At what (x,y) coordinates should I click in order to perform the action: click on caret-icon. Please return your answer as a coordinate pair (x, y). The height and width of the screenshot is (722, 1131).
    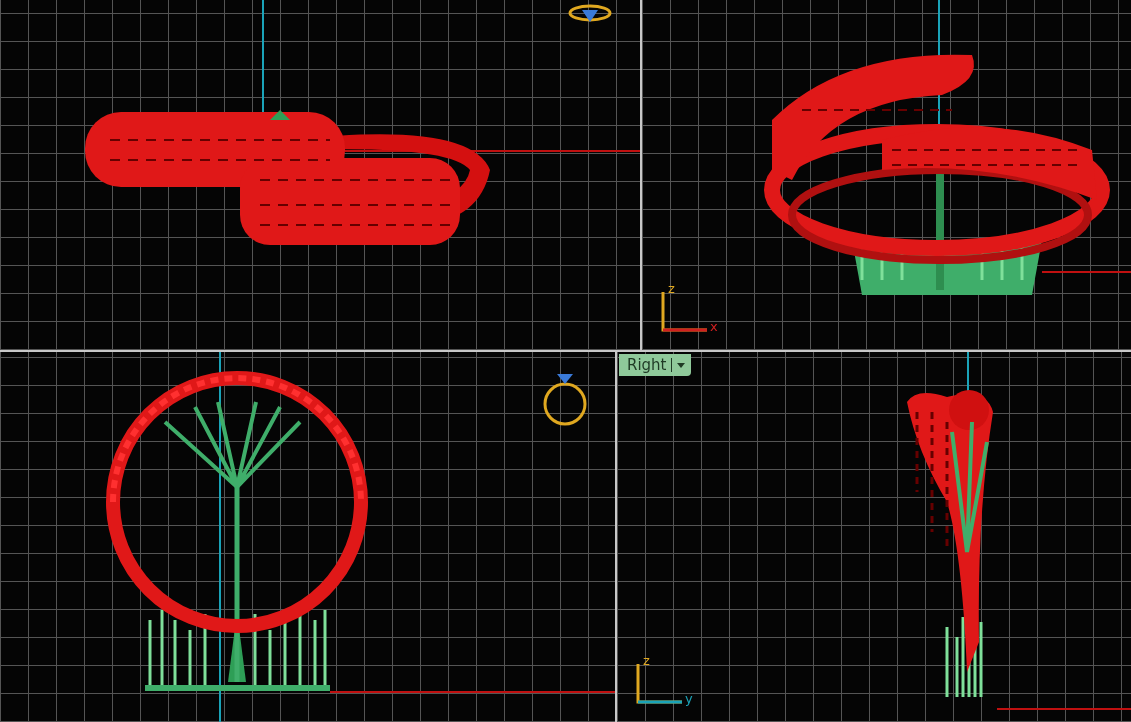
    Looking at the image, I should click on (678, 365).